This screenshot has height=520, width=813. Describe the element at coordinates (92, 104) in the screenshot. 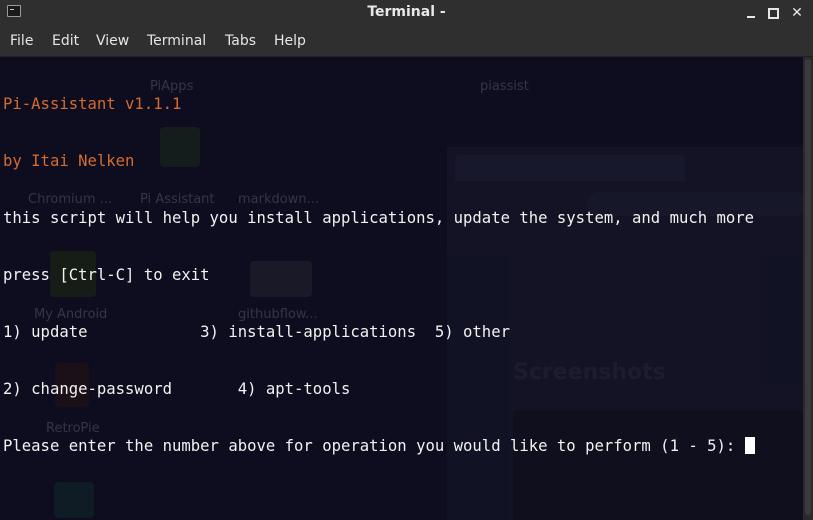

I see `terminal-line-title: Pi-Assistant v1.1.1` at that location.